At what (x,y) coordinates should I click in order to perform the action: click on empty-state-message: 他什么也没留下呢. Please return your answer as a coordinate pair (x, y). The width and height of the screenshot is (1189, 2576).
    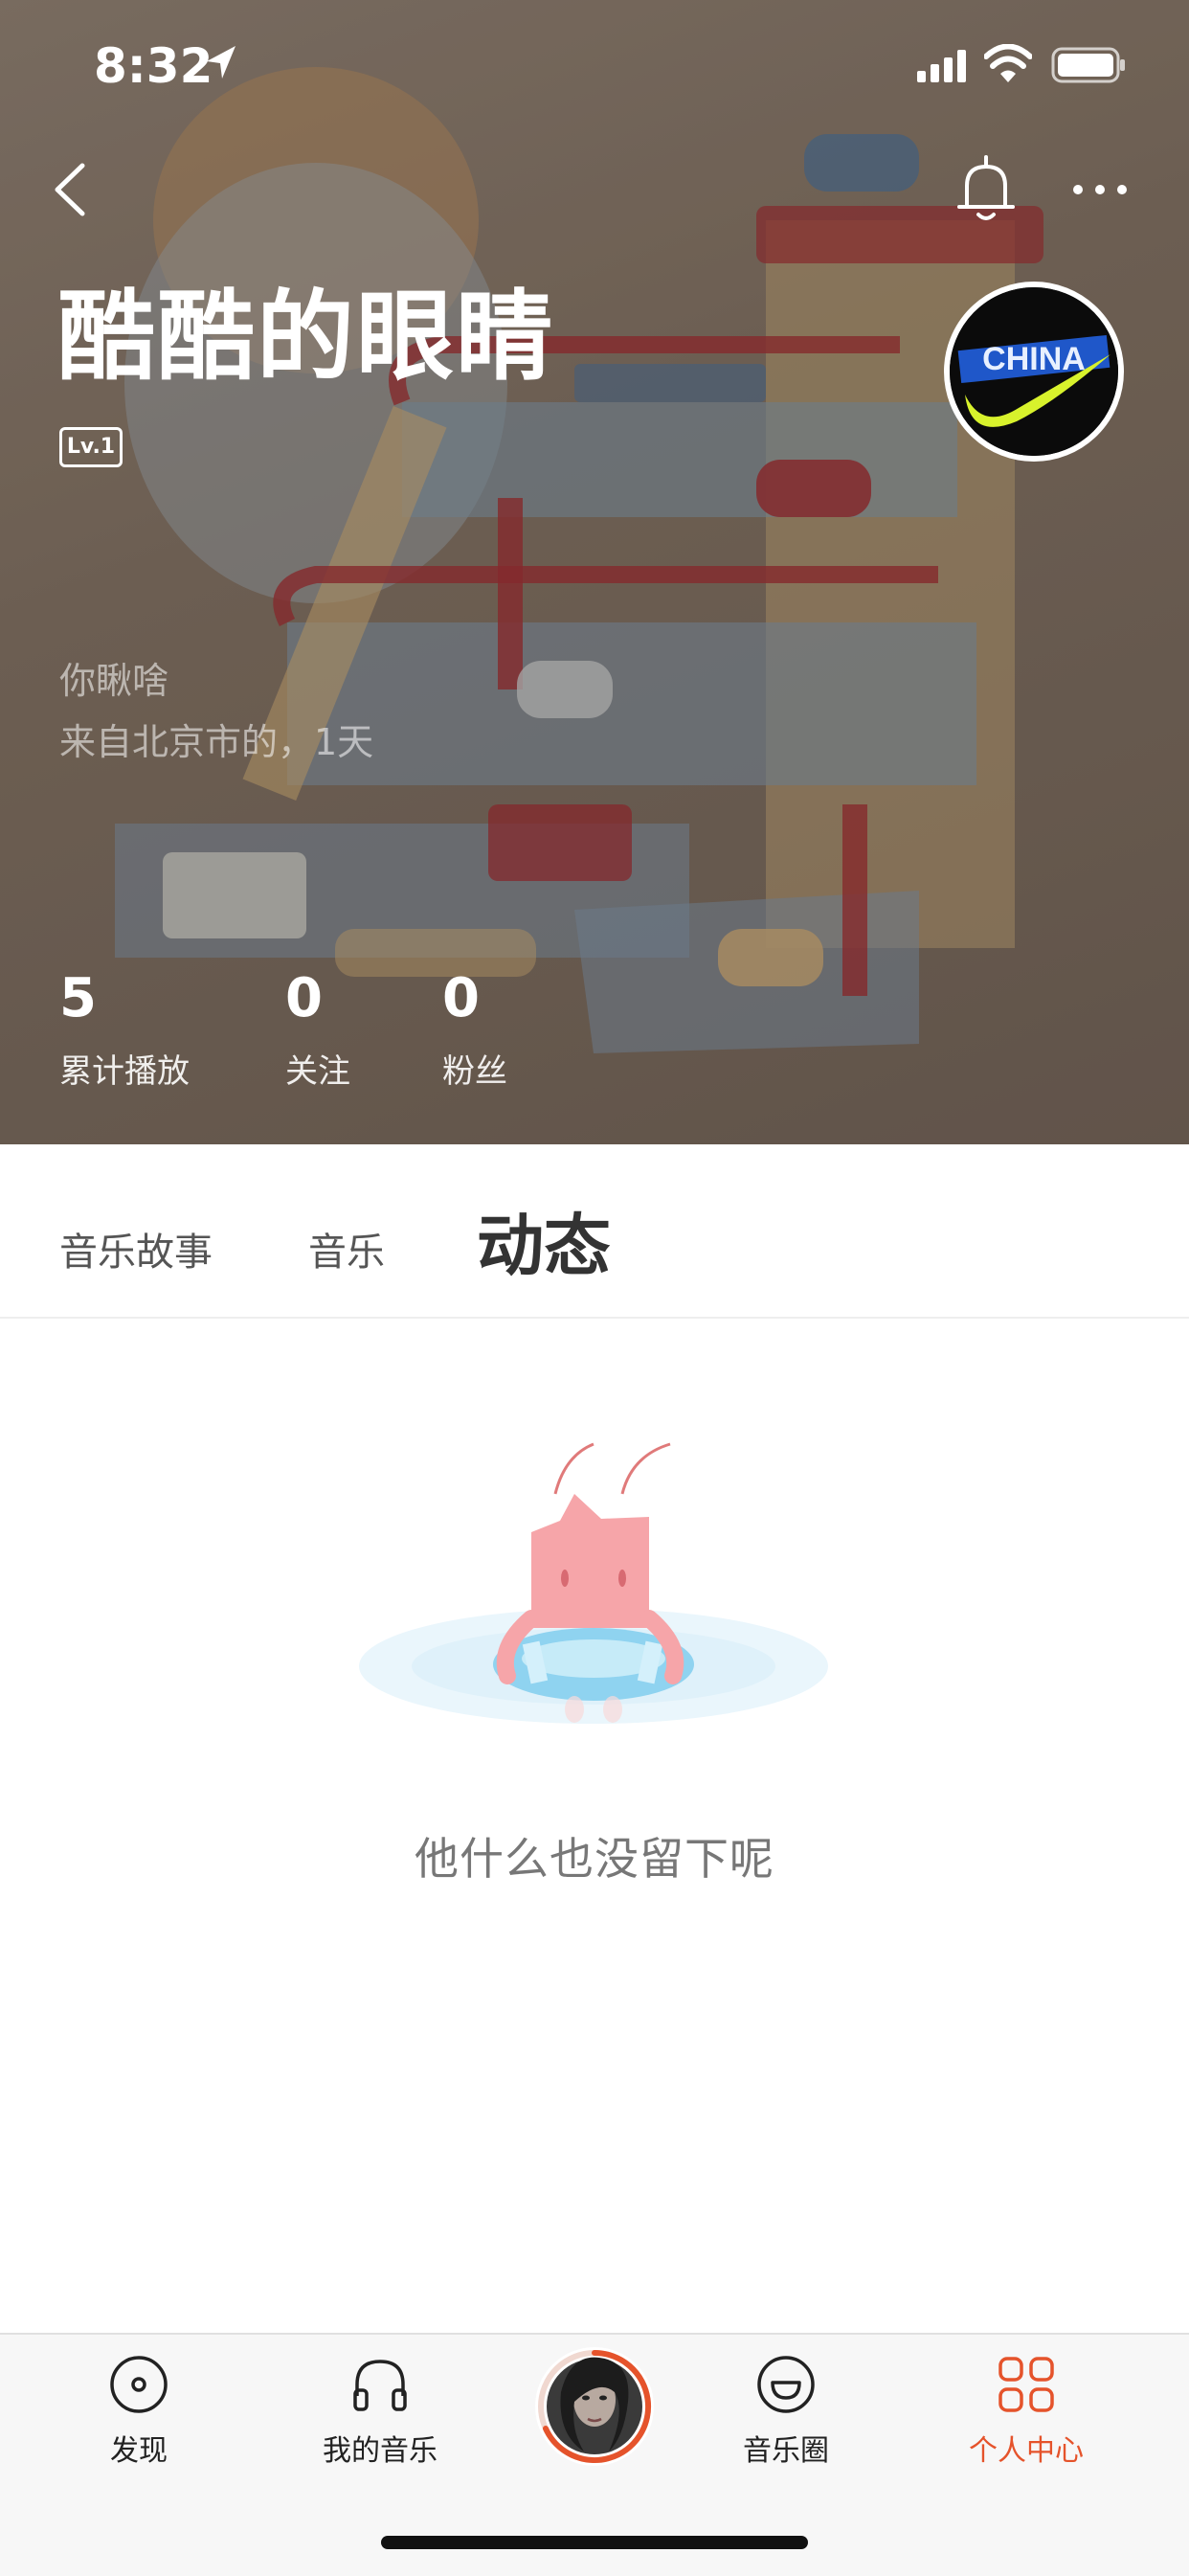
    Looking at the image, I should click on (594, 1859).